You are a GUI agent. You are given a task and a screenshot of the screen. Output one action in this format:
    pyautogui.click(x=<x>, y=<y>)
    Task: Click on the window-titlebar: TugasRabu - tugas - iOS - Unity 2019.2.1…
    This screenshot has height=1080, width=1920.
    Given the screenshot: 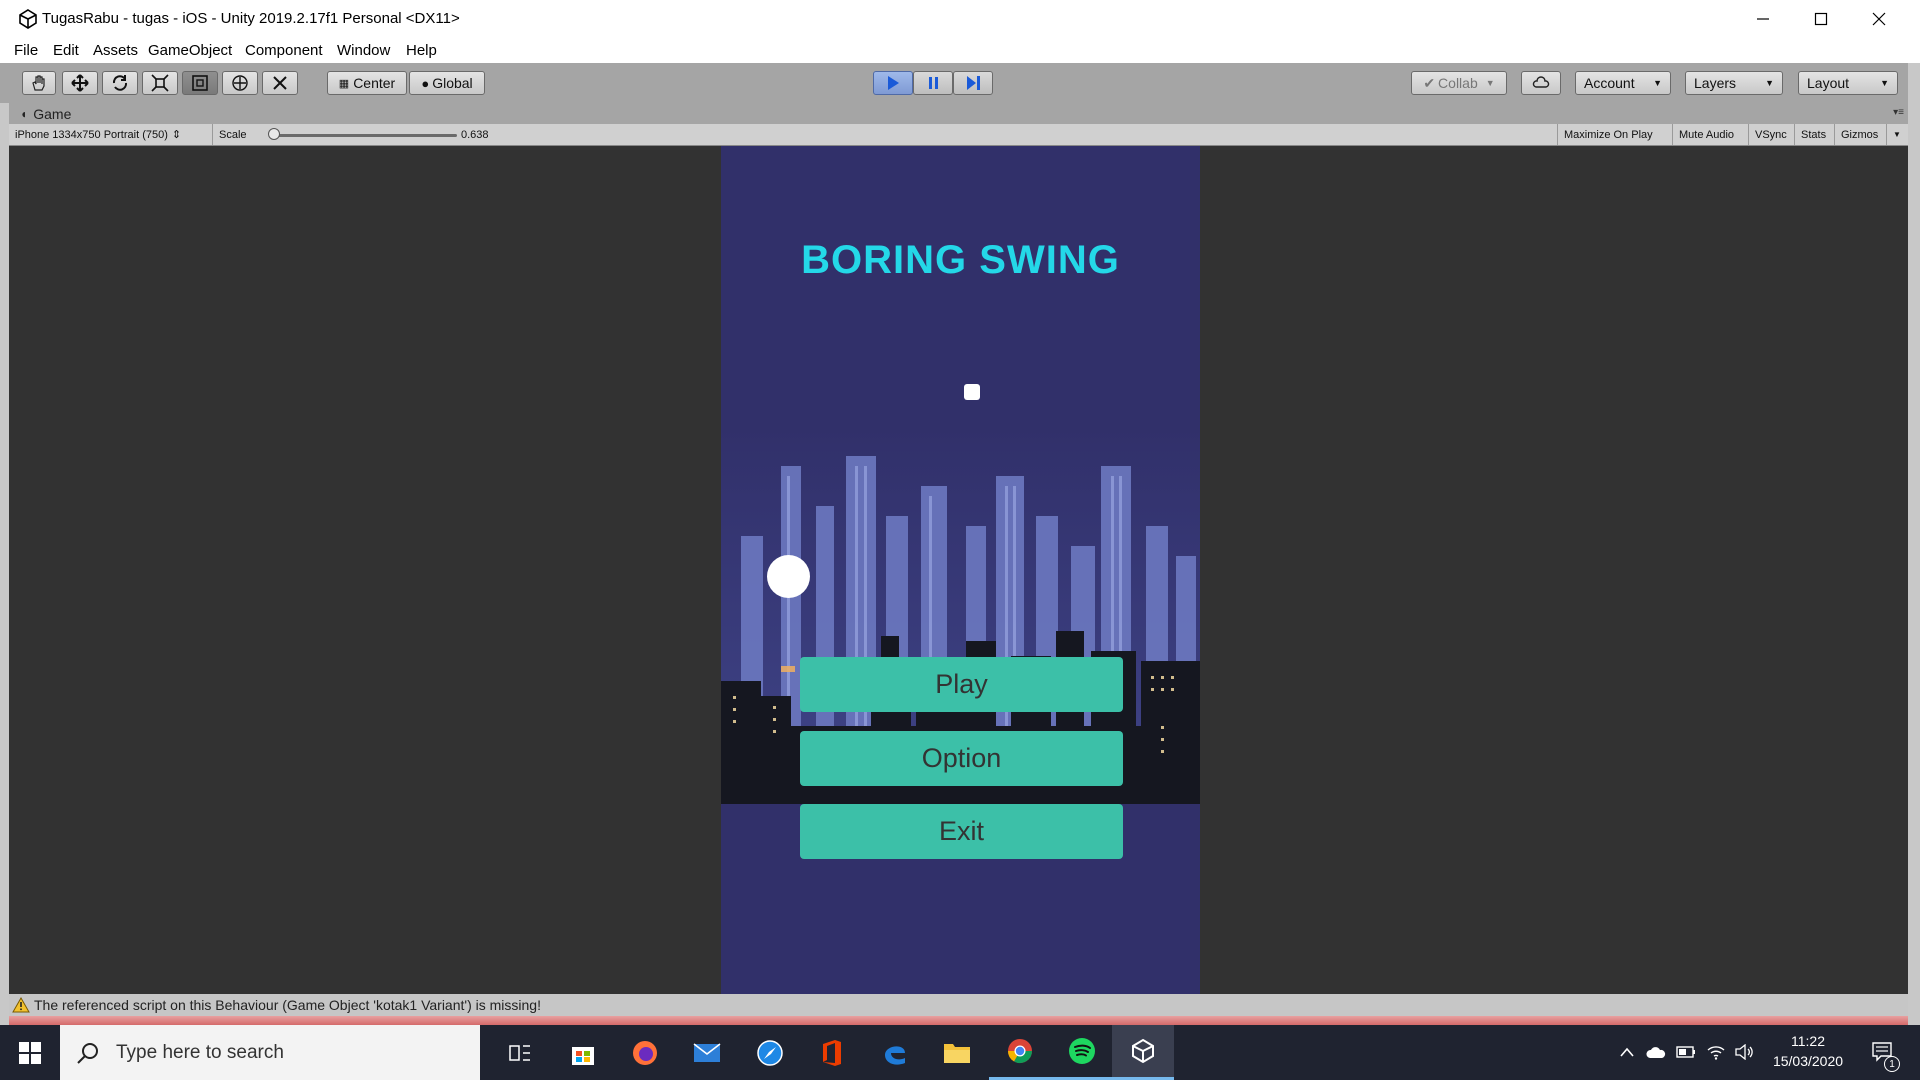 What is the action you would take?
    pyautogui.click(x=960, y=19)
    